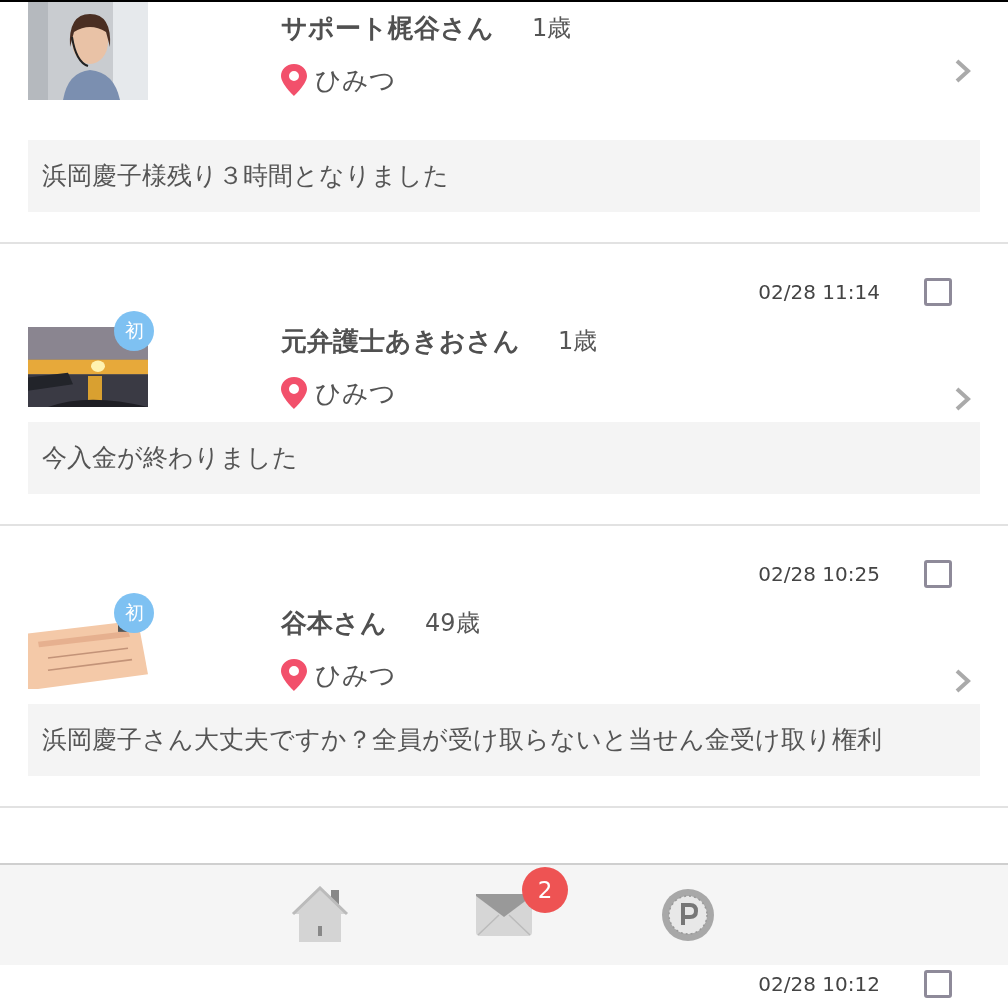  Describe the element at coordinates (400, 341) in the screenshot. I see `sender-name: 元弁護士あきおさん` at that location.